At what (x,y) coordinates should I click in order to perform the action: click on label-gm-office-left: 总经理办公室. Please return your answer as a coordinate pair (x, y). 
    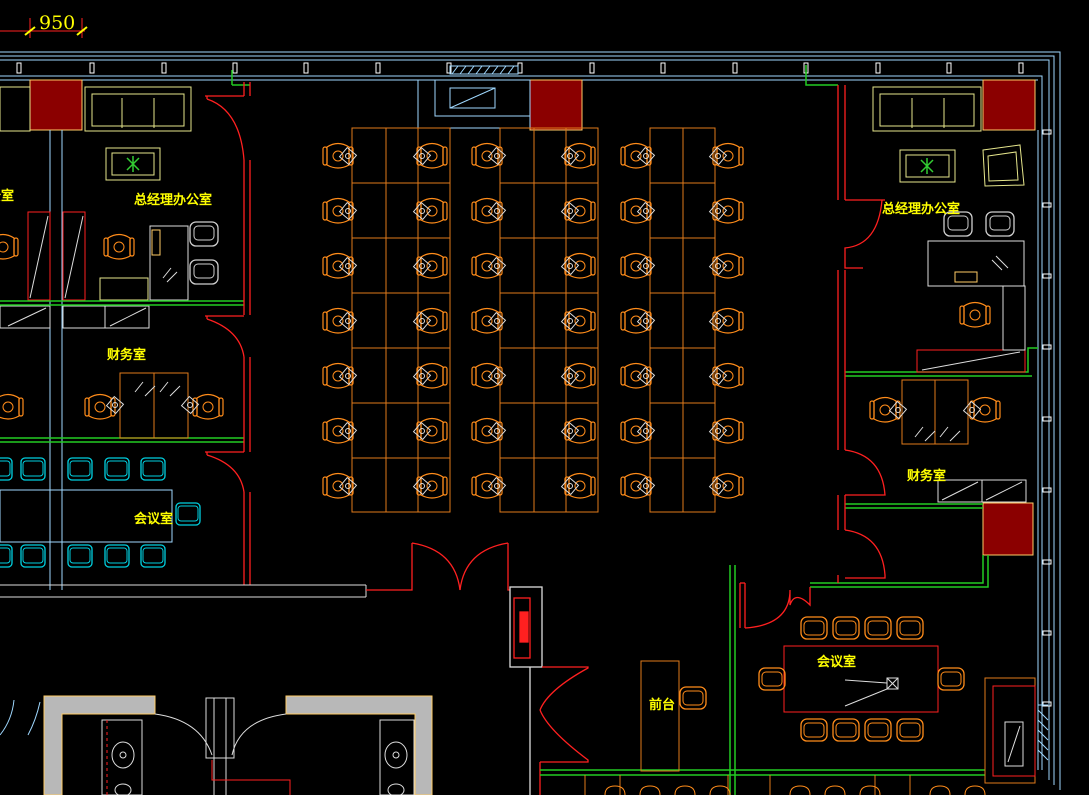
    Looking at the image, I should click on (173, 200).